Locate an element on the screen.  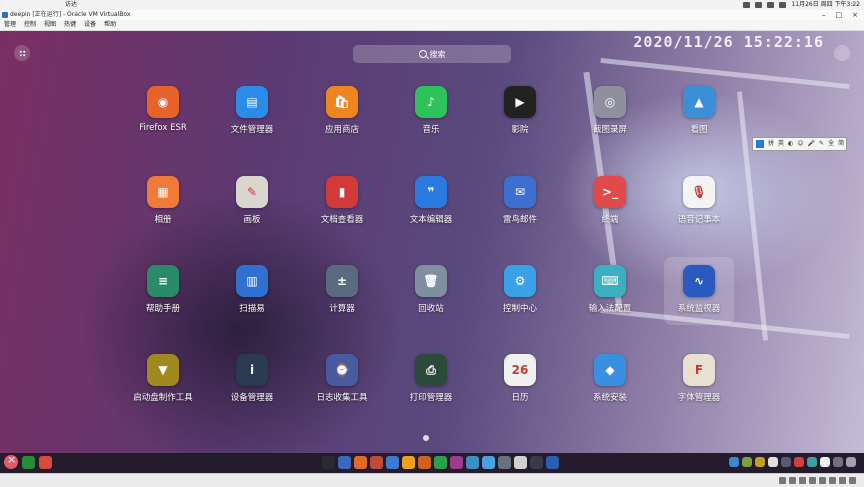
maximize-icon: □ is located at coordinates (839, 15).